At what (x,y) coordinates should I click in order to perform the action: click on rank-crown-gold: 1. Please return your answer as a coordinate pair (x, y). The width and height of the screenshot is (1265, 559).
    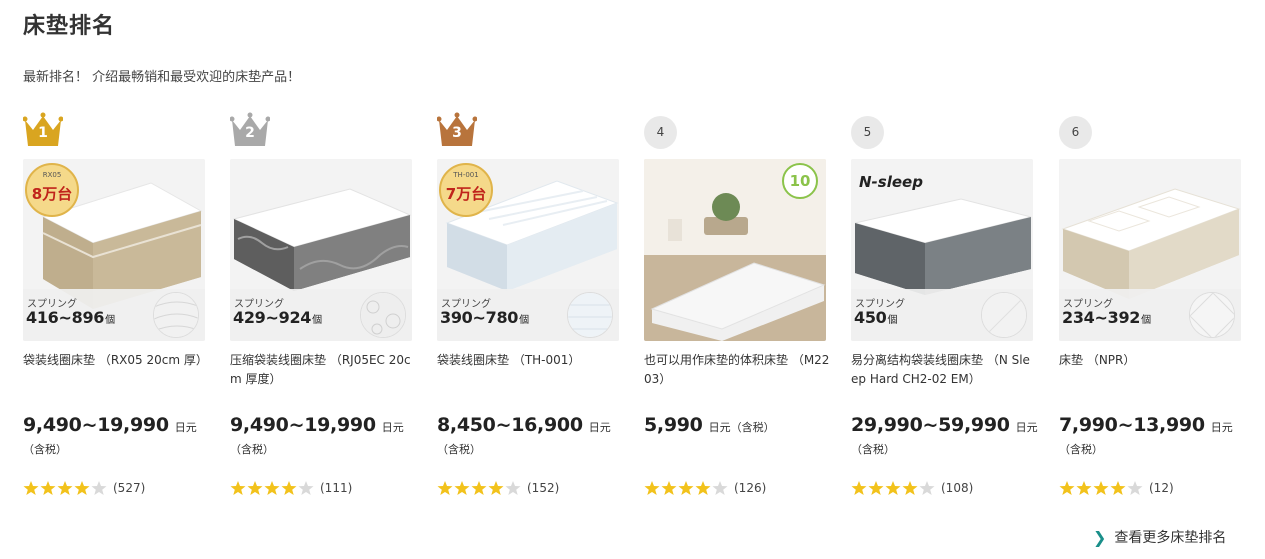
    Looking at the image, I should click on (43, 130).